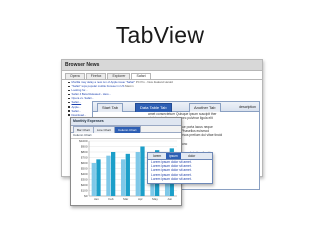 The image size is (320, 240). I want to click on list-tabs: lorem ipsum dolor, so click(180, 156).